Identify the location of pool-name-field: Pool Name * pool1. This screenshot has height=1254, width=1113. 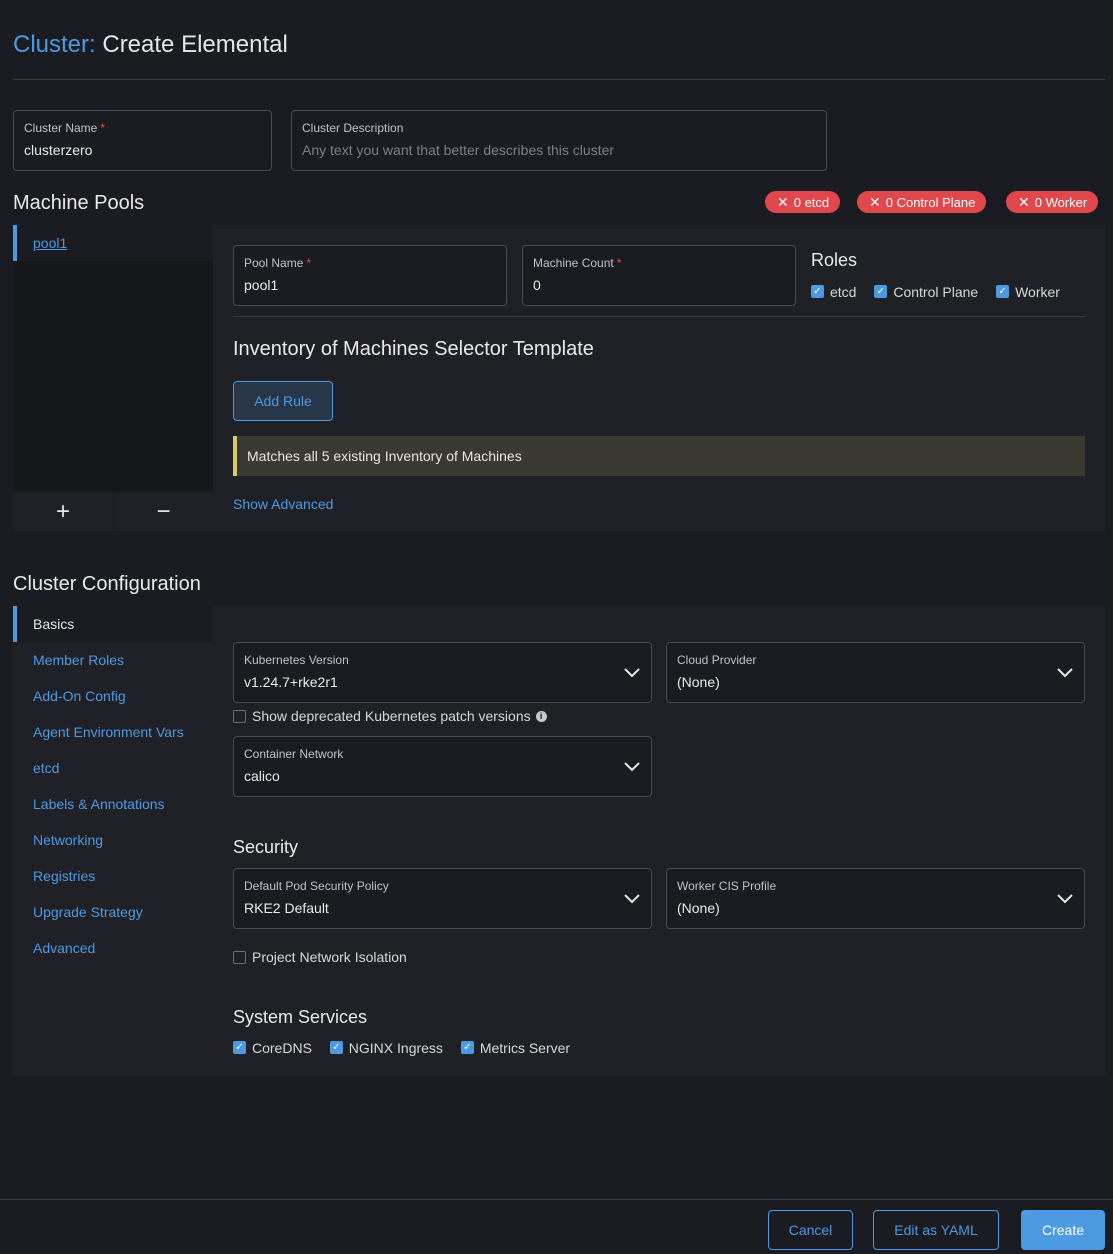
(370, 275).